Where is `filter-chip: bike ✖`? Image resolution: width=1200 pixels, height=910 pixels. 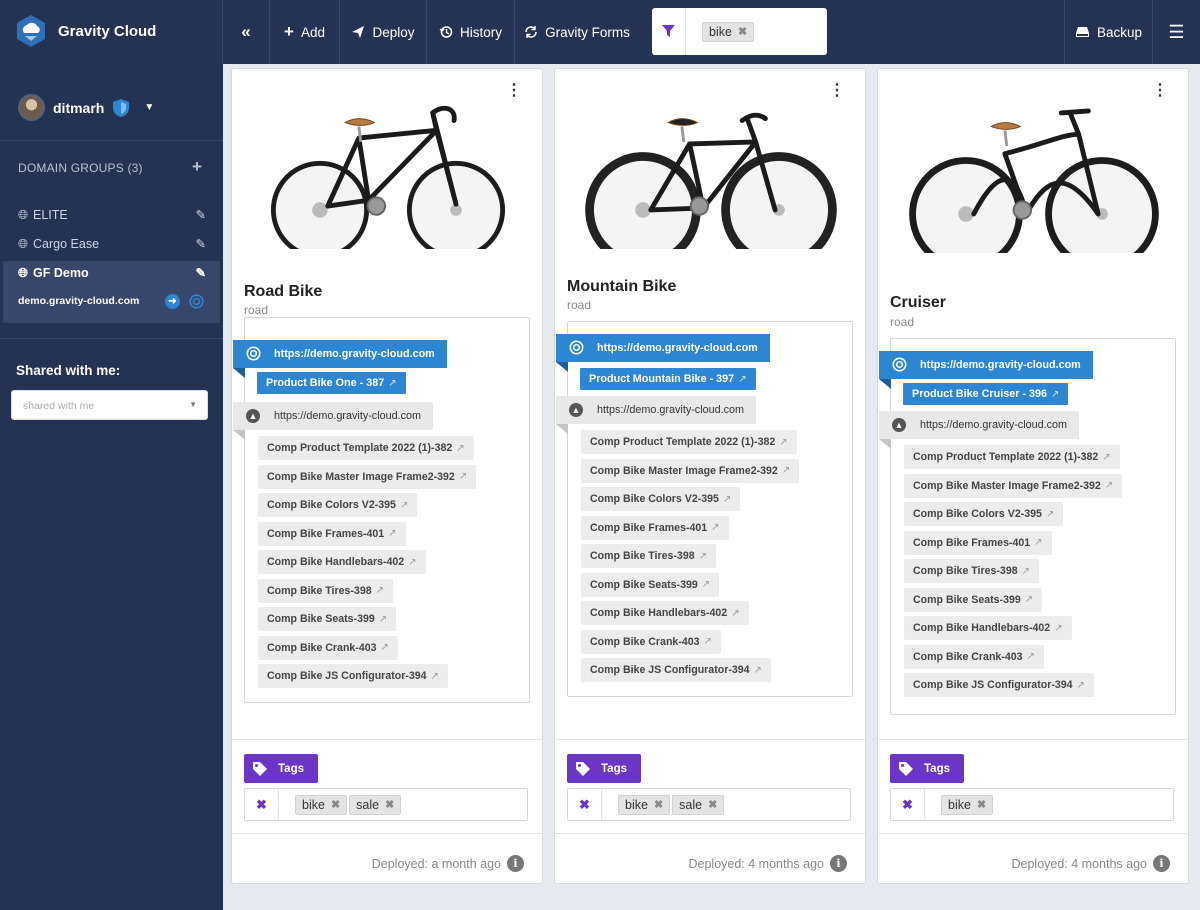 filter-chip: bike ✖ is located at coordinates (728, 31).